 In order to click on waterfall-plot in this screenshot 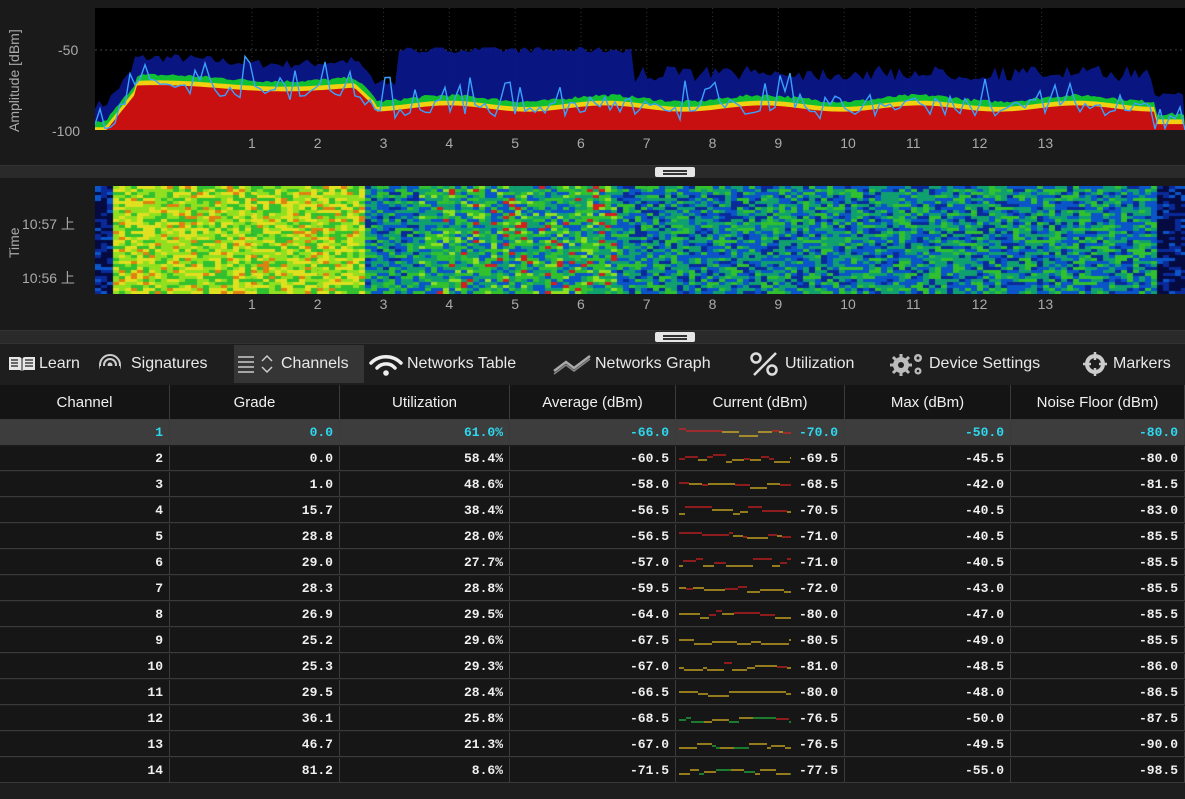, I will do `click(640, 240)`.